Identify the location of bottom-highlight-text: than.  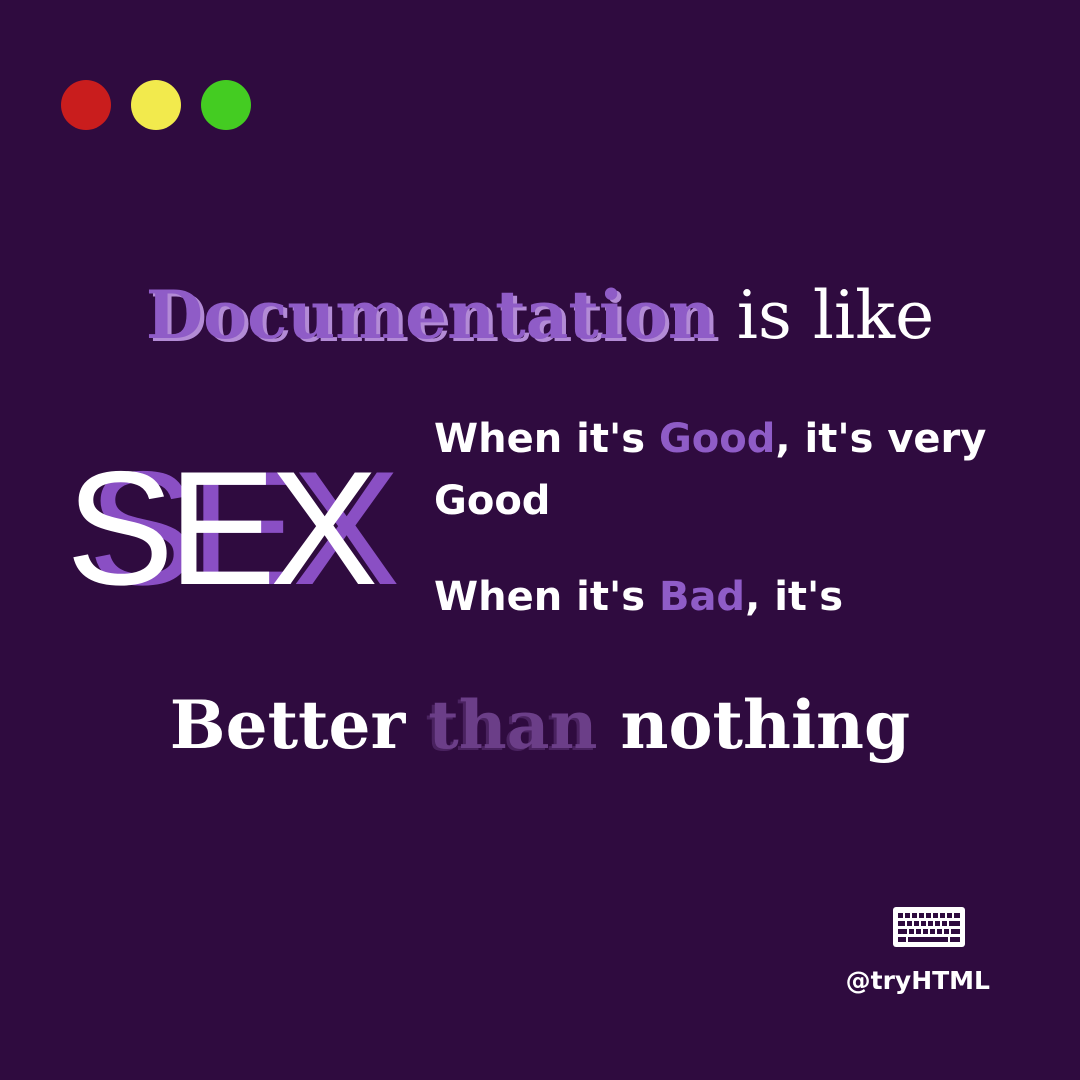
(513, 725).